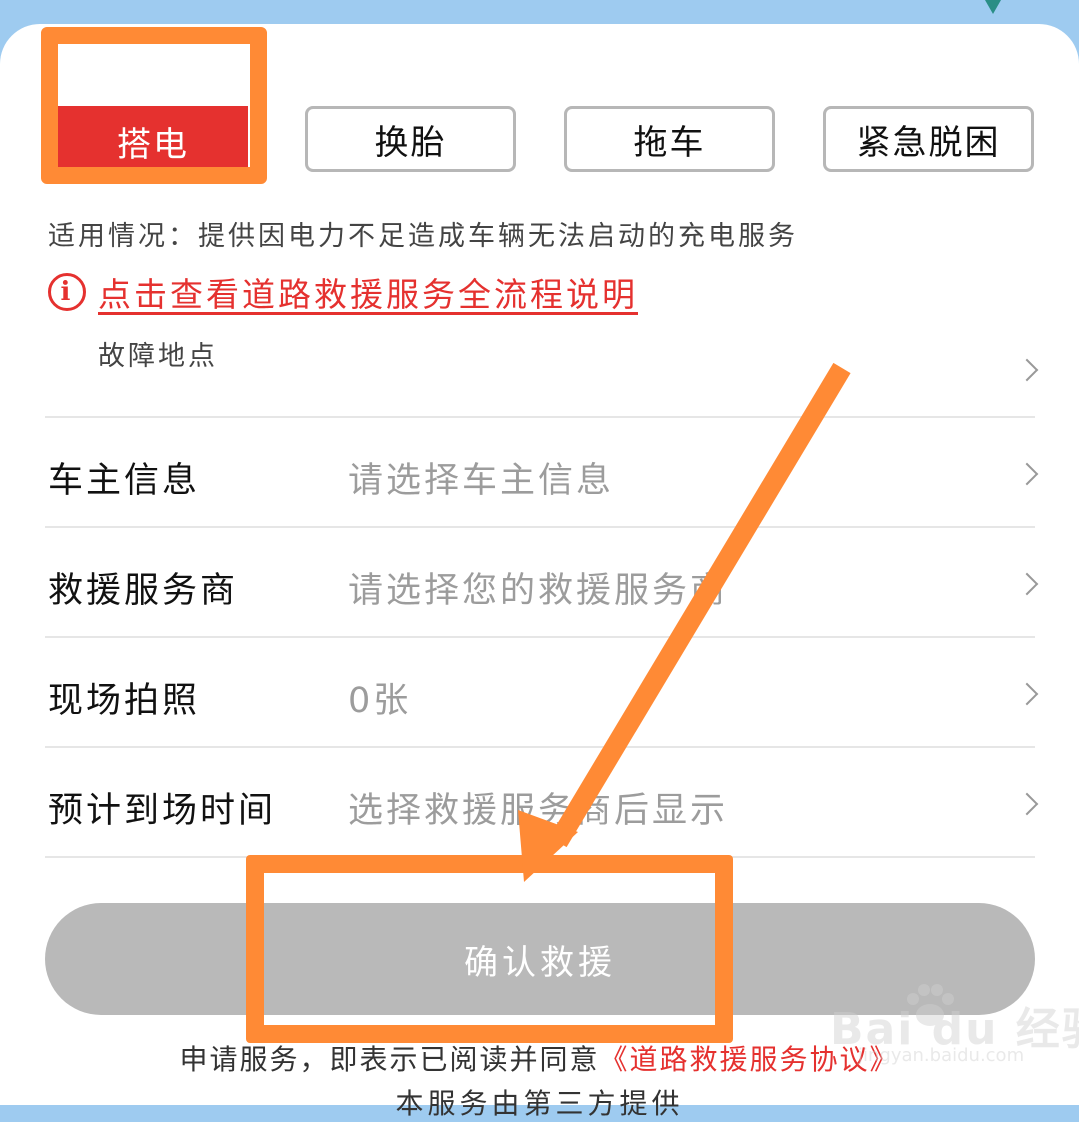 This screenshot has width=1079, height=1122. What do you see at coordinates (538, 587) in the screenshot?
I see `rescue-provider-value: 请选择您的救援服务商` at bounding box center [538, 587].